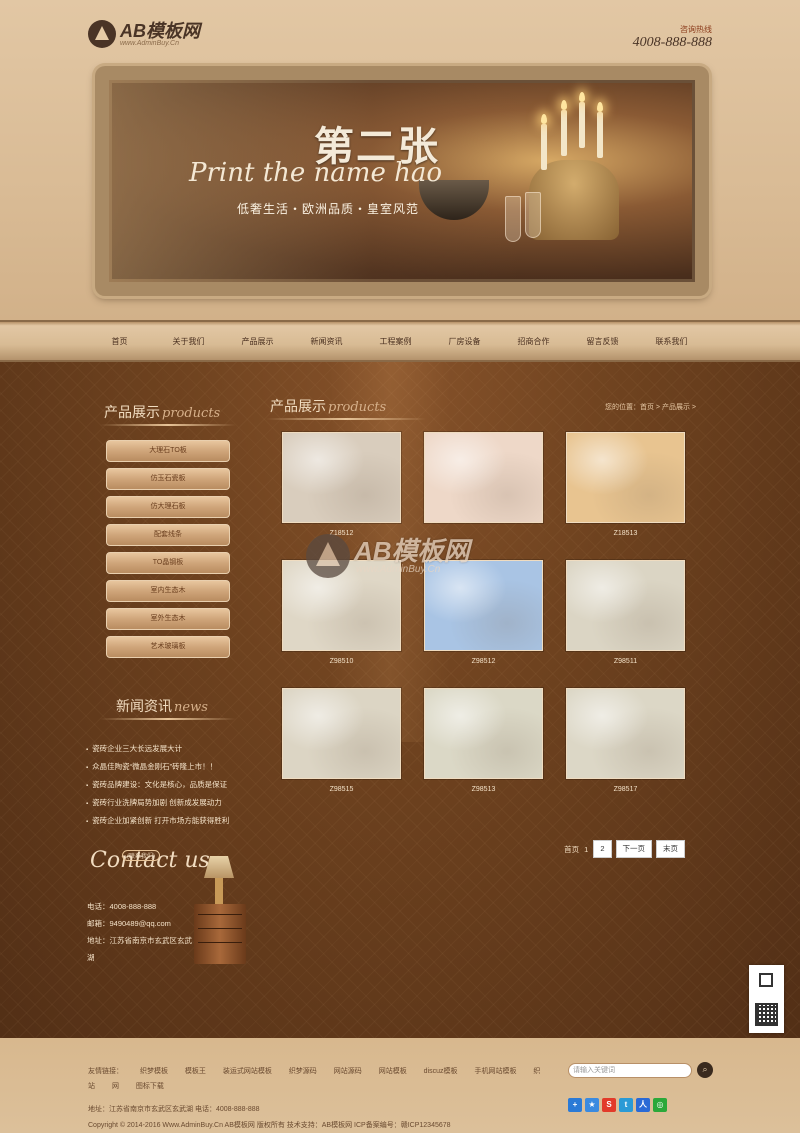 The image size is (800, 1133). I want to click on friend-link: 网站模板, so click(393, 1071).